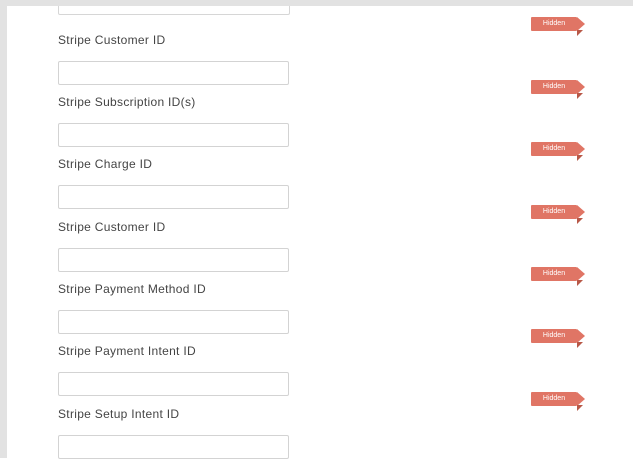  Describe the element at coordinates (328, 120) in the screenshot. I see `field-stripe-subscription-ids: Stripe Subscription ID(s)` at that location.